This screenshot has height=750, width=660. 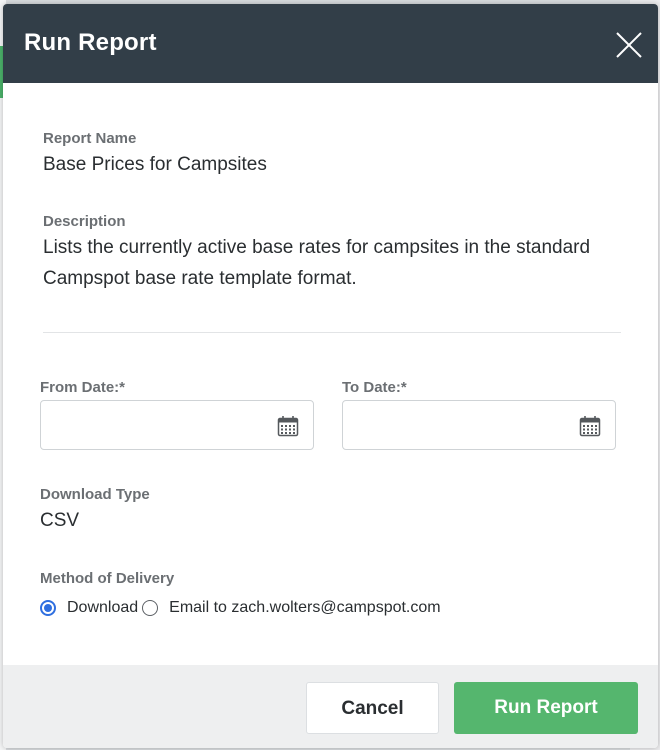 What do you see at coordinates (90, 42) in the screenshot?
I see `modal-title: Run Report` at bounding box center [90, 42].